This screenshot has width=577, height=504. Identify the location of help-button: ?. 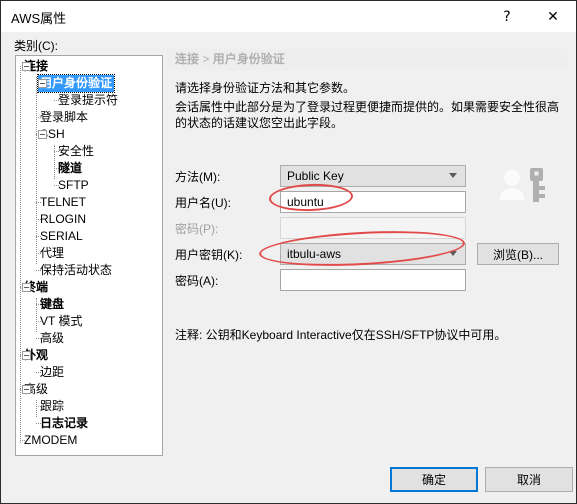
(507, 16).